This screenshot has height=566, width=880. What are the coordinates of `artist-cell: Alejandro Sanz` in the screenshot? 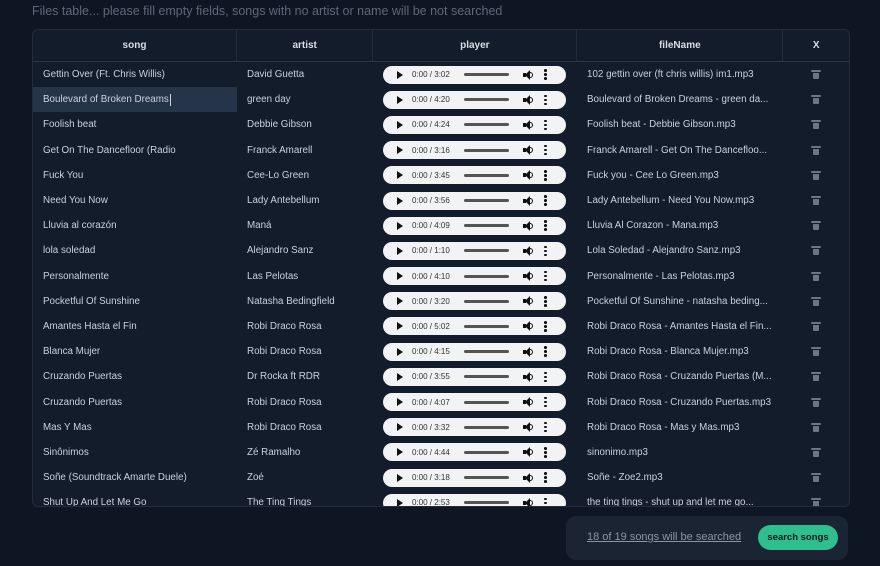 It's located at (305, 250).